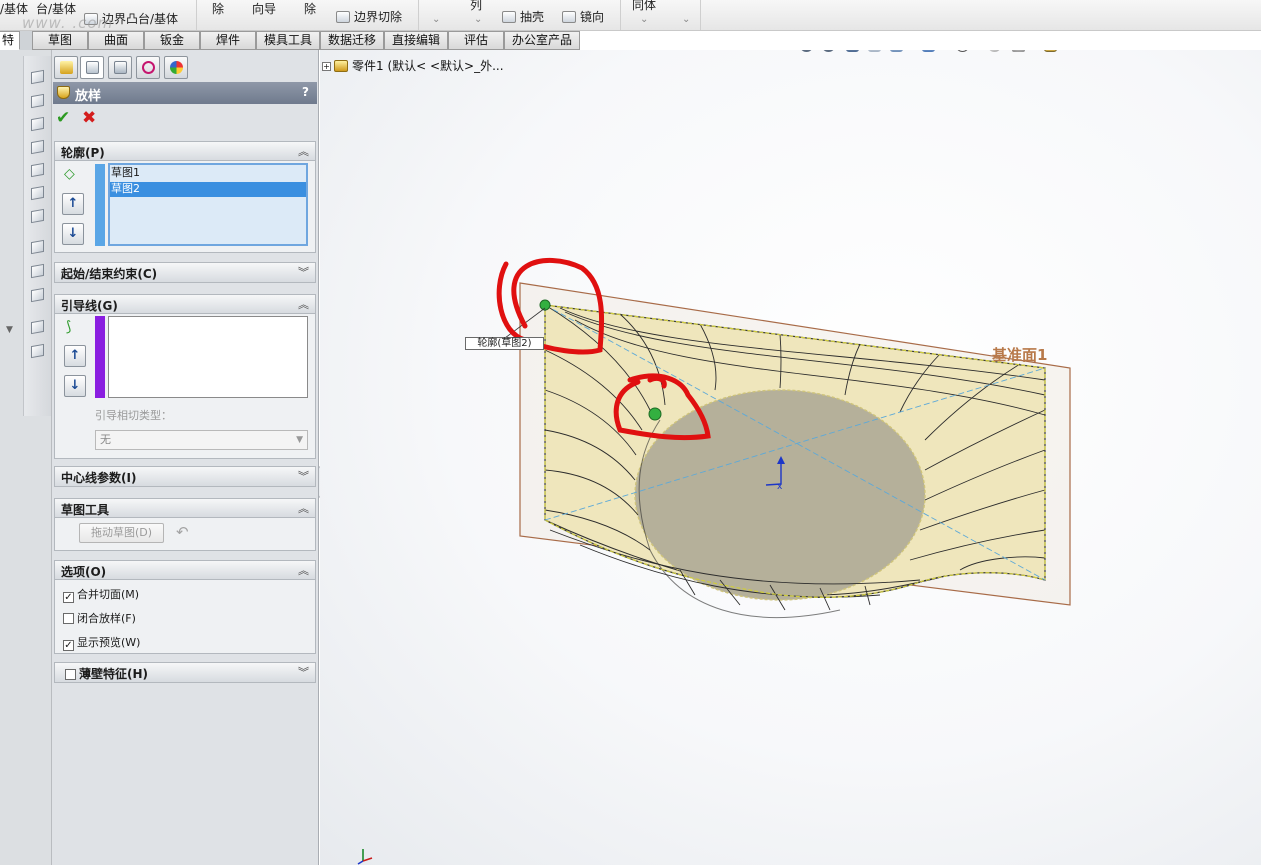 The height and width of the screenshot is (865, 1261). Describe the element at coordinates (185, 272) in the screenshot. I see `constraints-section-header: 起始/结束约束(C) ︾` at that location.